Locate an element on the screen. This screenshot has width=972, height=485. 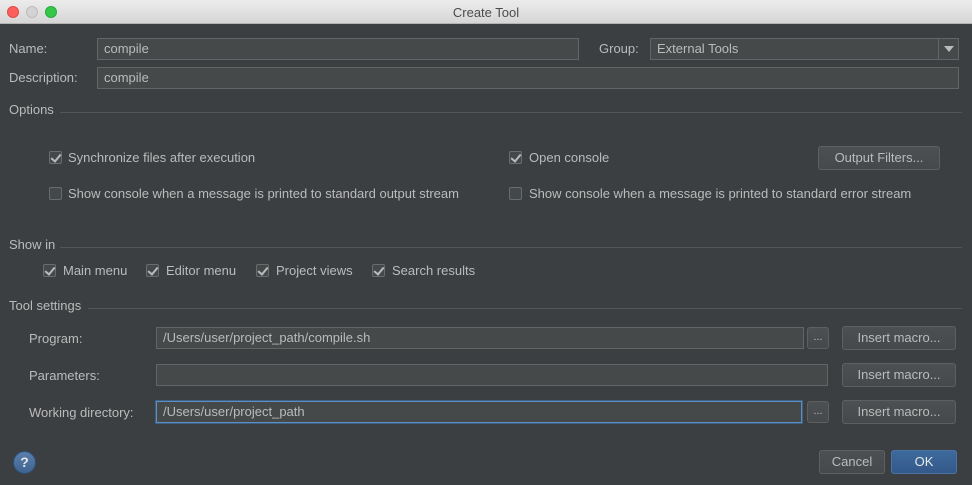
main-menu-checkbox is located at coordinates (49, 270).